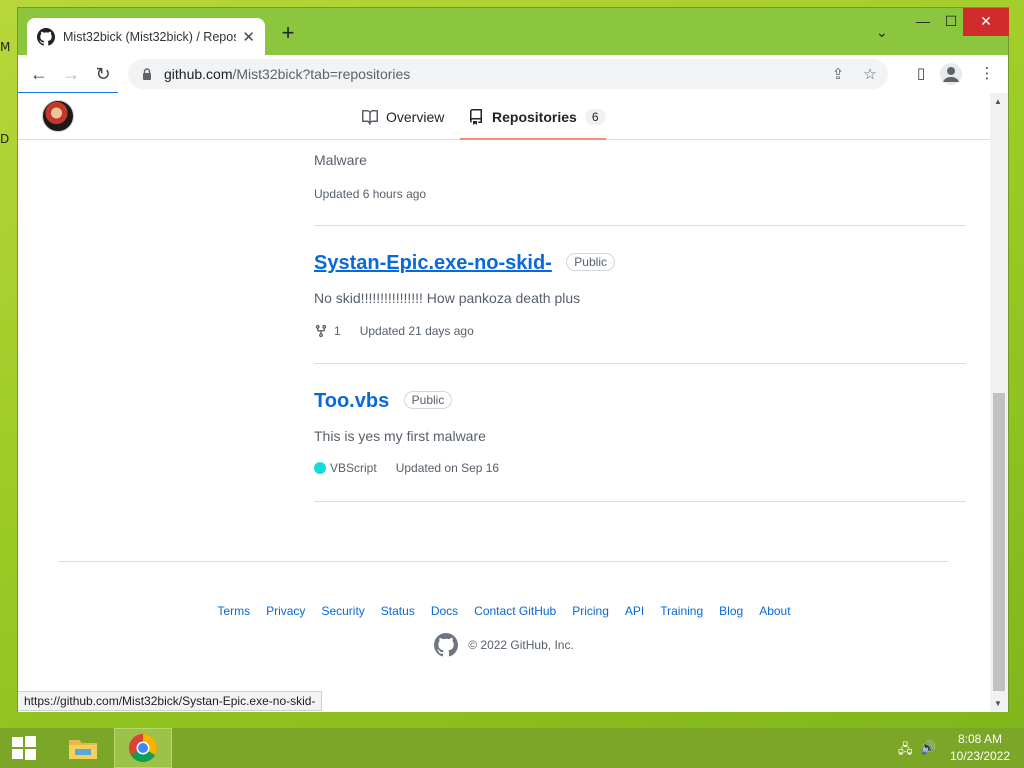 This screenshot has width=1024, height=768. I want to click on tab-overview-label: Overview, so click(415, 117).